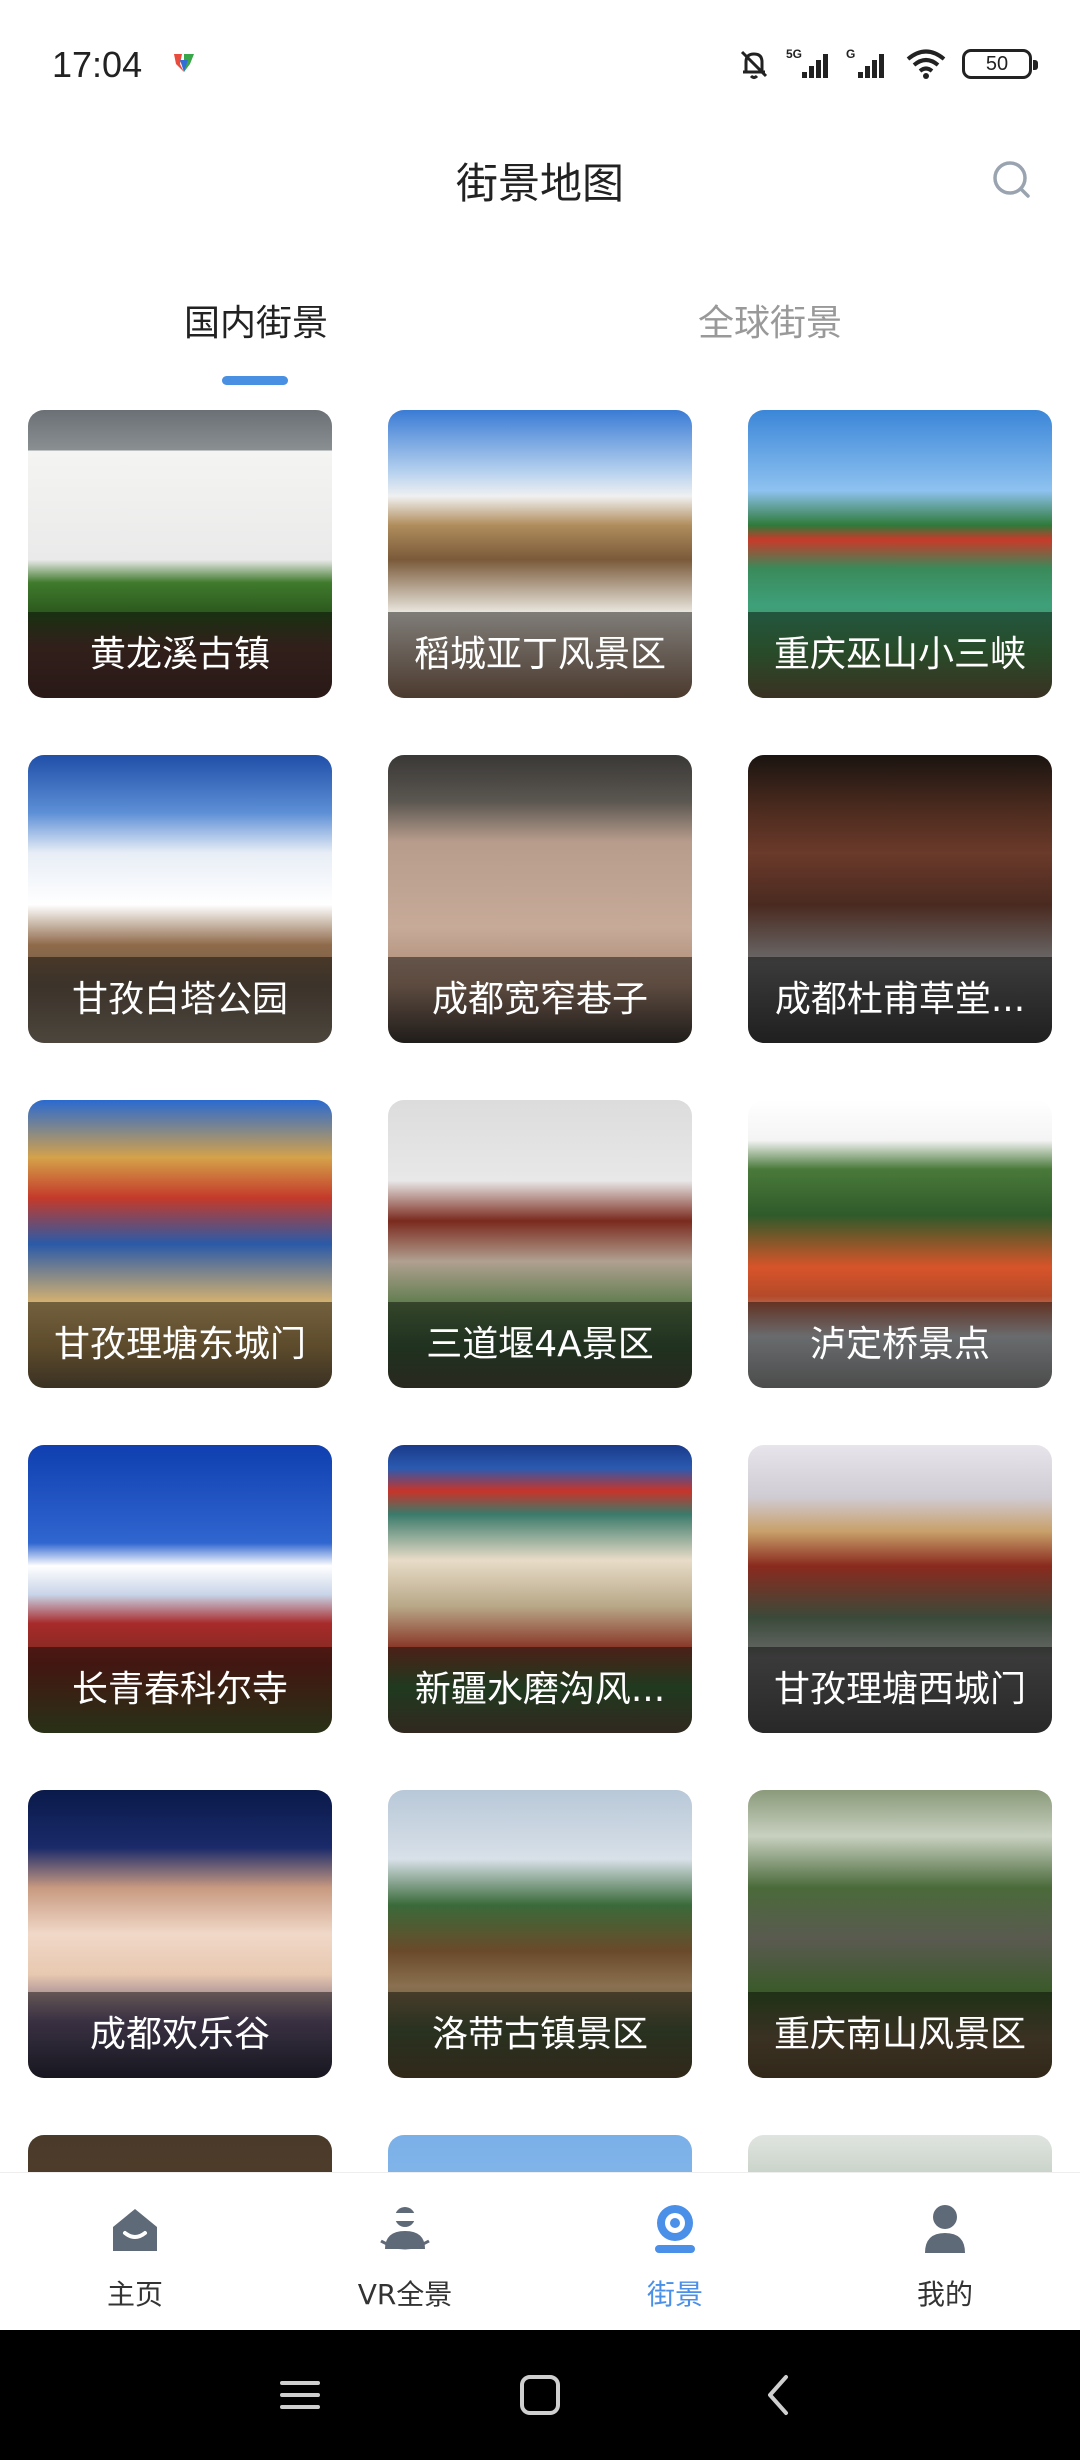 Image resolution: width=1080 pixels, height=2460 pixels. I want to click on home-icon, so click(135, 2230).